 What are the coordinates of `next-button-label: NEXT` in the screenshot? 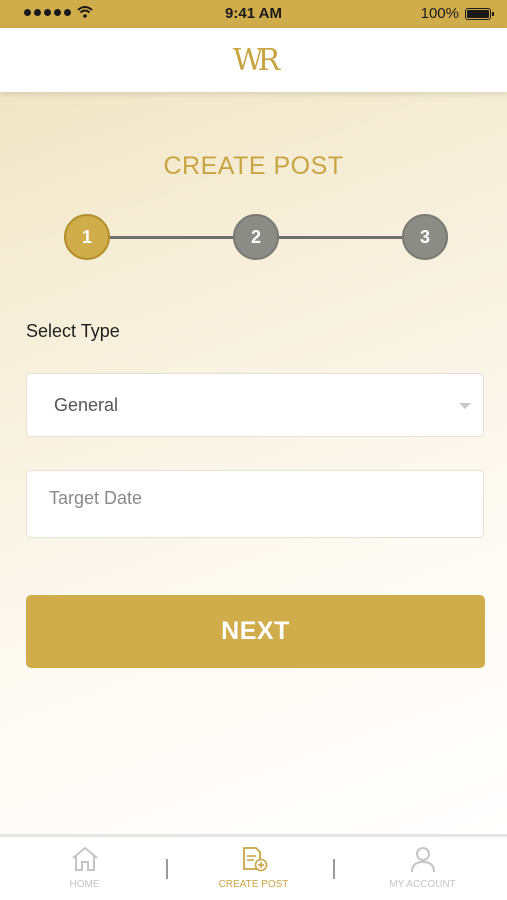 It's located at (255, 631).